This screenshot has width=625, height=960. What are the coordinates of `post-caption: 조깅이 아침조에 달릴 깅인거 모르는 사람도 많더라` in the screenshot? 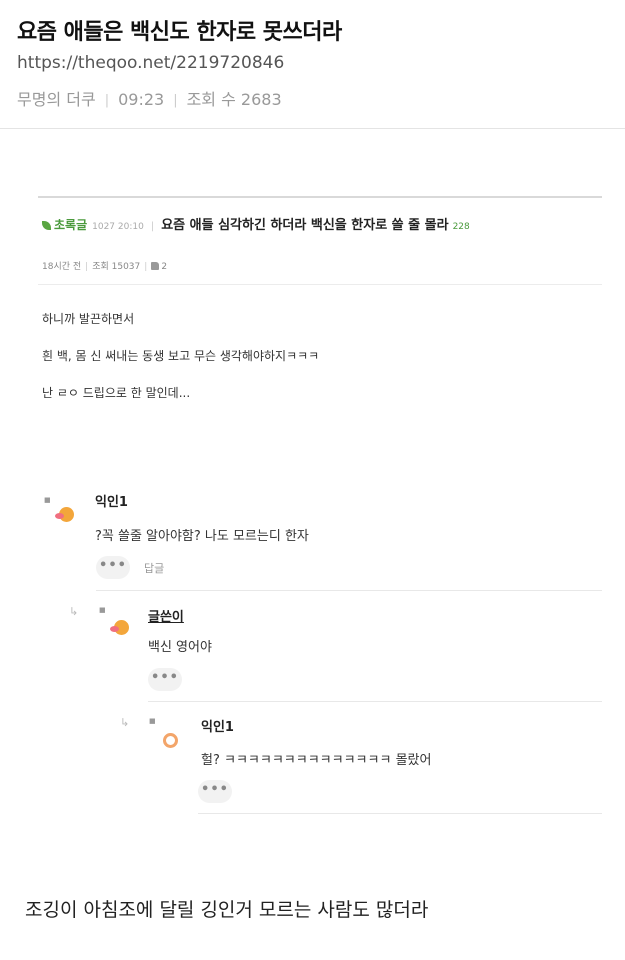 It's located at (227, 910).